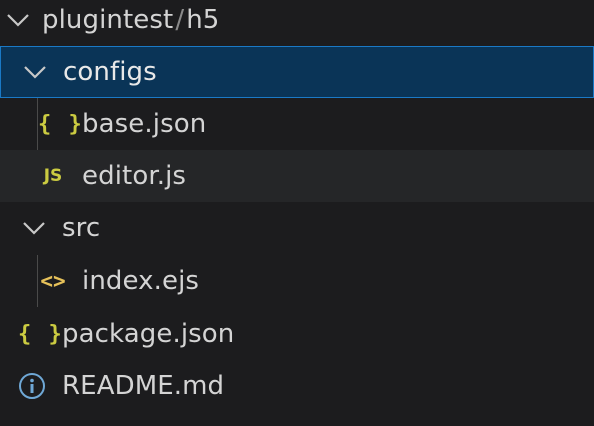 The image size is (594, 426). What do you see at coordinates (53, 281) in the screenshot?
I see `code-brackets-icon: <>` at bounding box center [53, 281].